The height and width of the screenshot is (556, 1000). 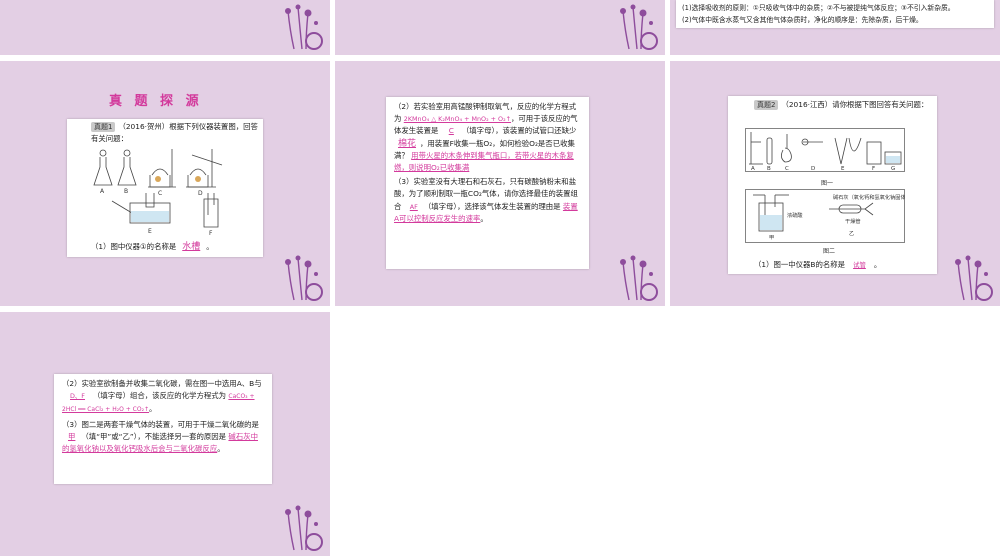 What do you see at coordinates (859, 265) in the screenshot?
I see `q1b-answer: 试管` at bounding box center [859, 265].